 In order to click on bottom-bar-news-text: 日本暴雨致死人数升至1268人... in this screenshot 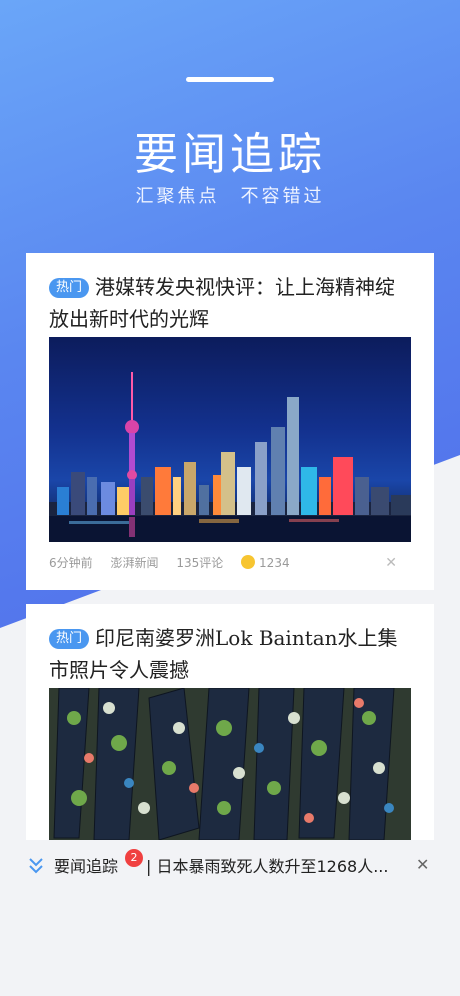, I will do `click(272, 866)`.